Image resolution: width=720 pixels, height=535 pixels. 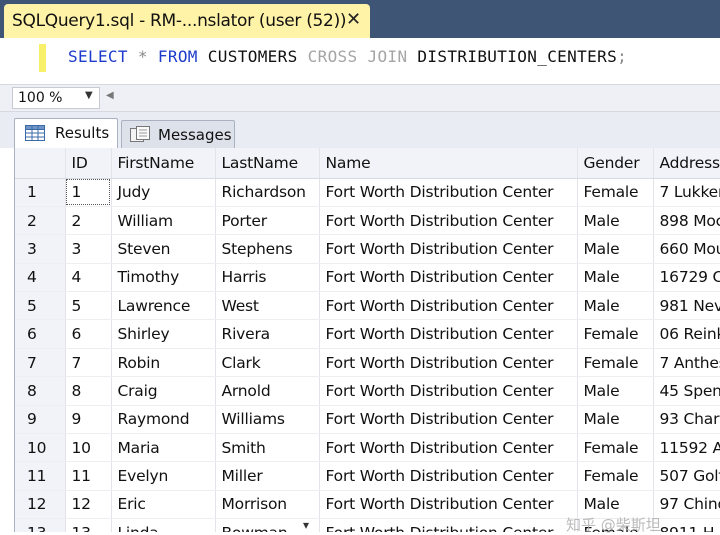 What do you see at coordinates (88, 505) in the screenshot?
I see `cell-id: 12` at bounding box center [88, 505].